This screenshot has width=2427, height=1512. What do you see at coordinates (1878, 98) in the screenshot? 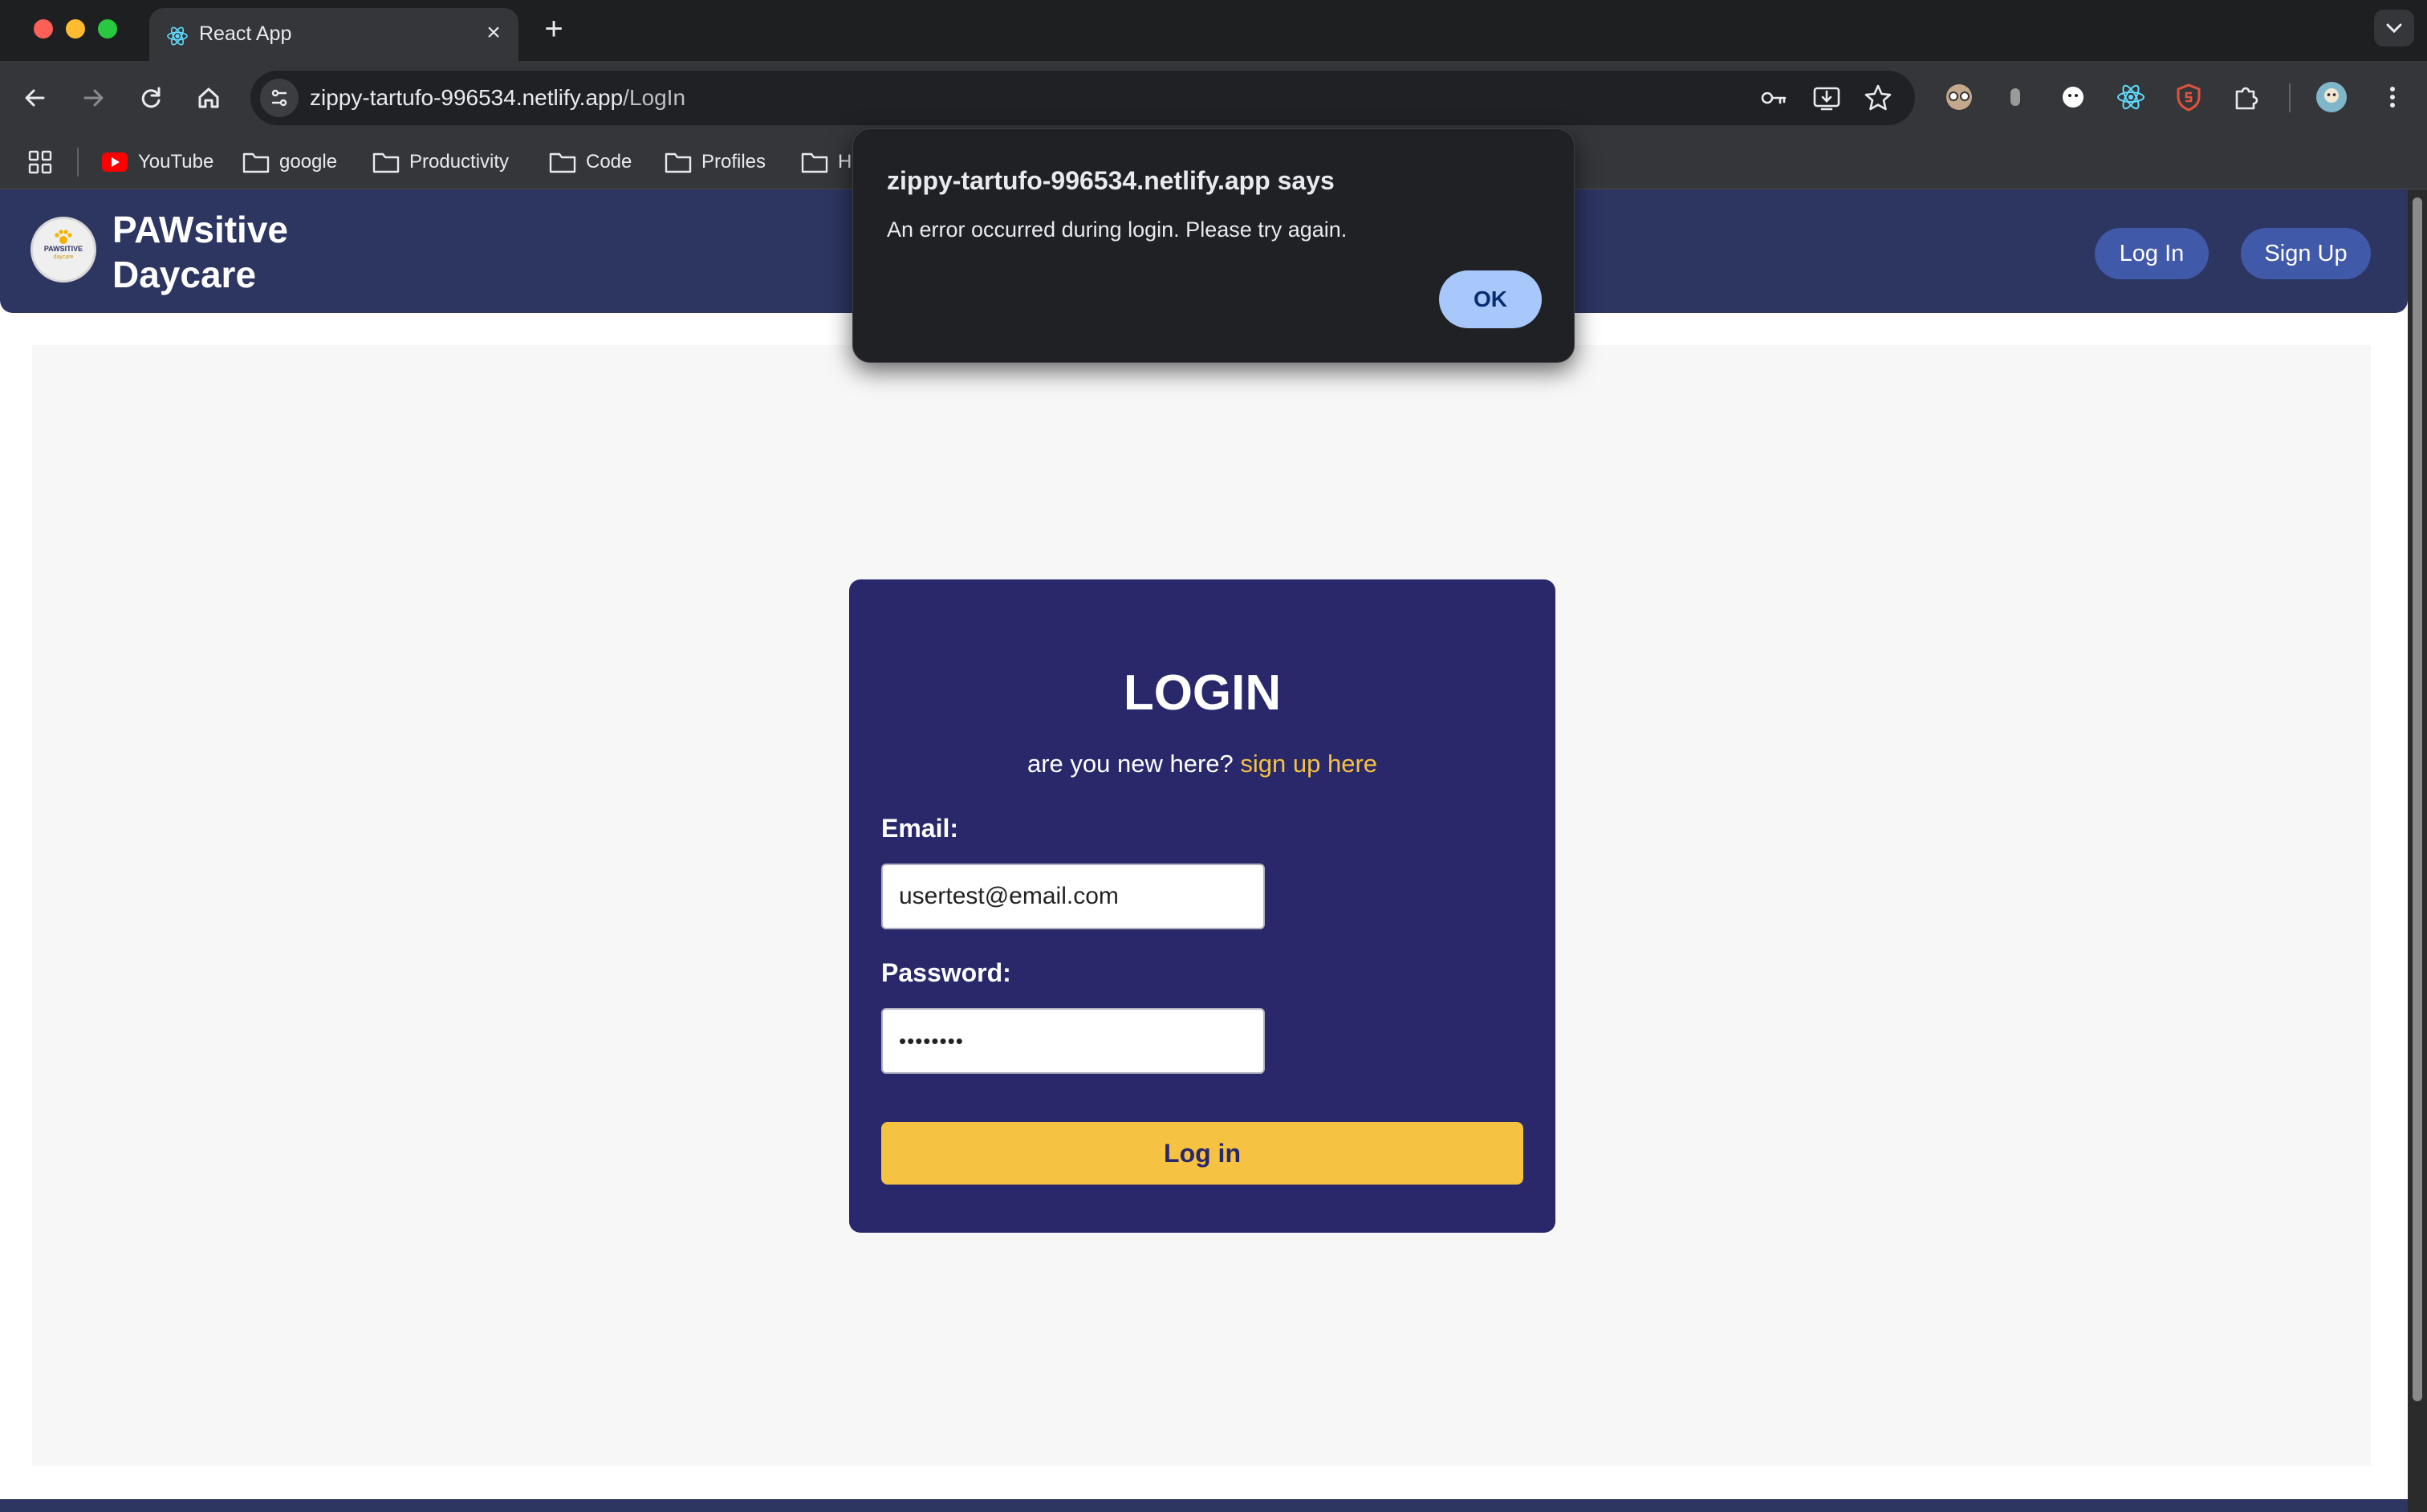
I see `bookmark-star-icon` at bounding box center [1878, 98].